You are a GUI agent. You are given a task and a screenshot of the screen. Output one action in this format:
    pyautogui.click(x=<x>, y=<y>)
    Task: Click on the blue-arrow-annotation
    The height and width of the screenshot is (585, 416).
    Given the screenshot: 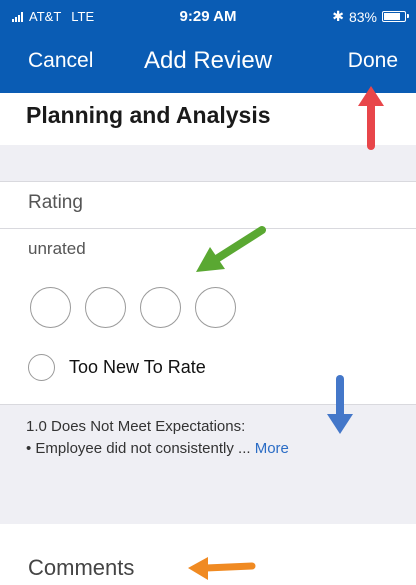 What is the action you would take?
    pyautogui.click(x=340, y=404)
    